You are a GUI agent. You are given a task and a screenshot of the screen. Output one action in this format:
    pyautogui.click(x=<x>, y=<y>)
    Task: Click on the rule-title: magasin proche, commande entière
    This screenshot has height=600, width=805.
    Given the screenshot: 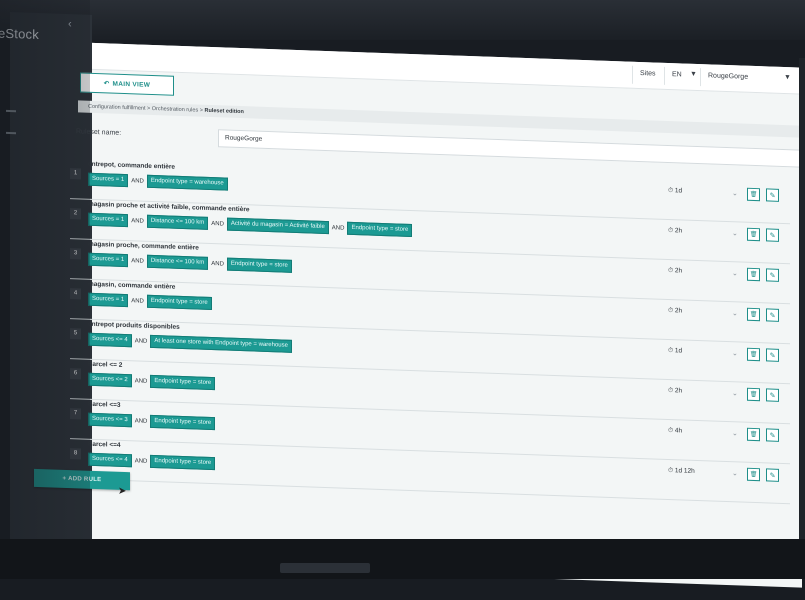 What is the action you would take?
    pyautogui.click(x=143, y=246)
    